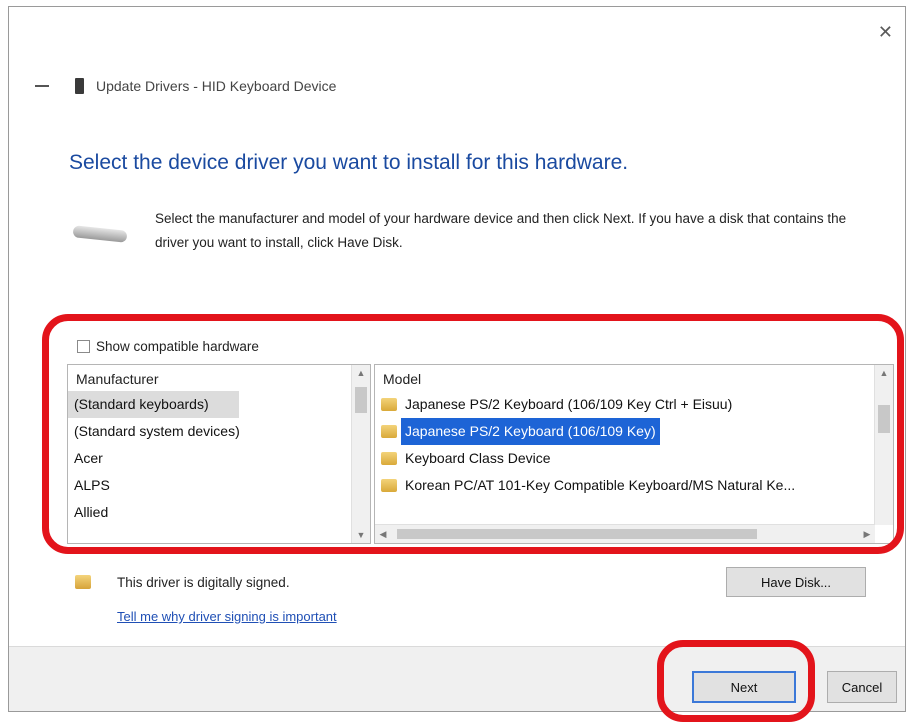  What do you see at coordinates (219, 485) in the screenshot?
I see `list-item: ALPS` at bounding box center [219, 485].